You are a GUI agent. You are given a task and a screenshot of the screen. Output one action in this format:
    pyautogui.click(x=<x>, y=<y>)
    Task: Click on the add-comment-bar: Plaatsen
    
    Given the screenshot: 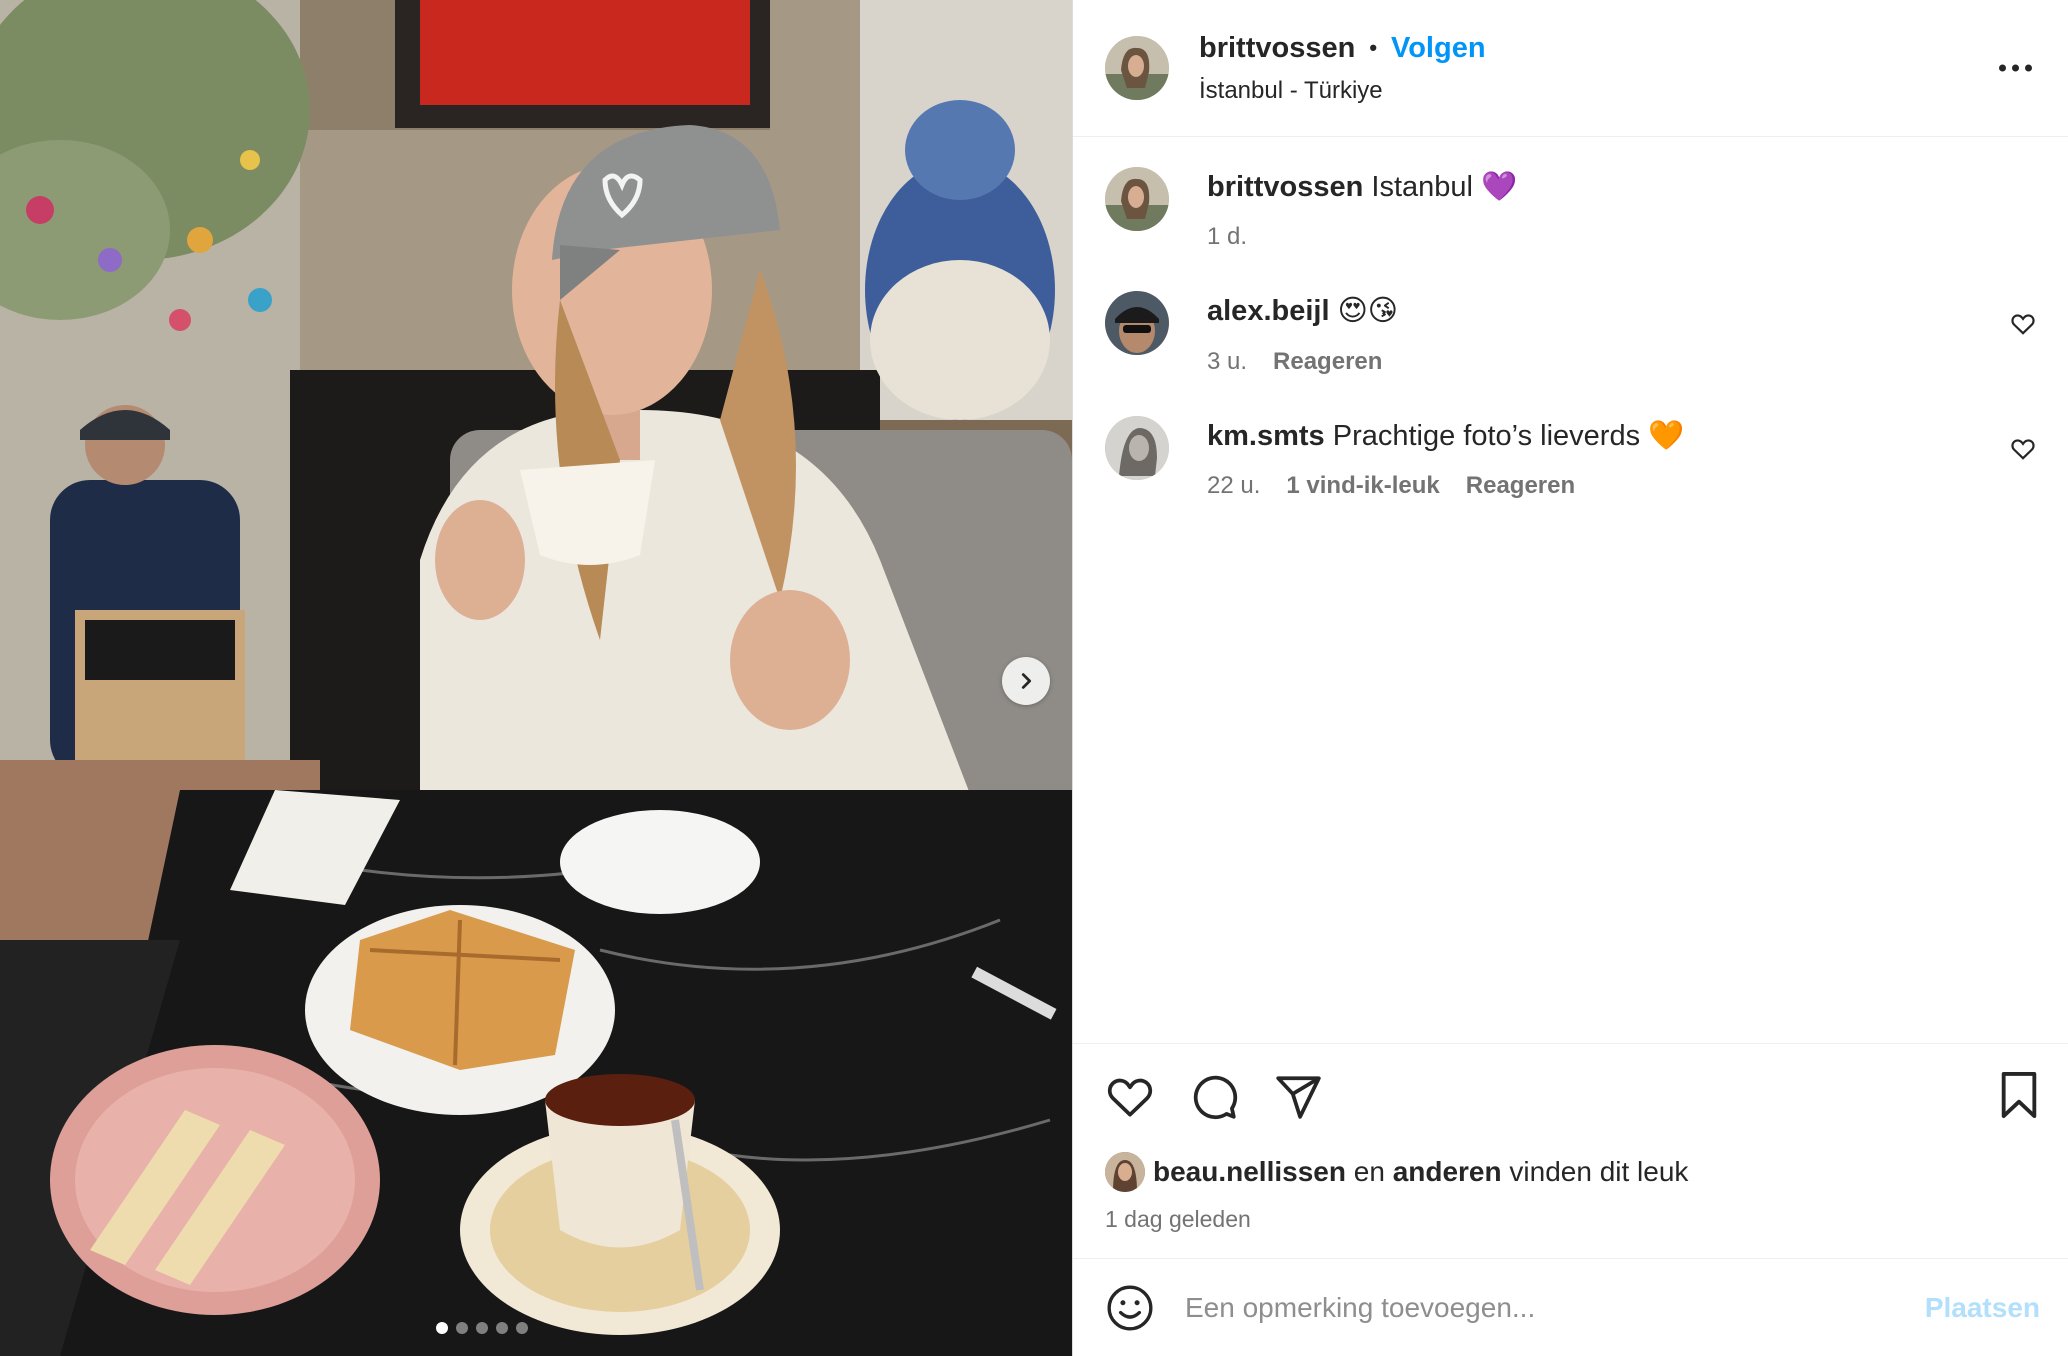 What is the action you would take?
    pyautogui.click(x=1570, y=1307)
    